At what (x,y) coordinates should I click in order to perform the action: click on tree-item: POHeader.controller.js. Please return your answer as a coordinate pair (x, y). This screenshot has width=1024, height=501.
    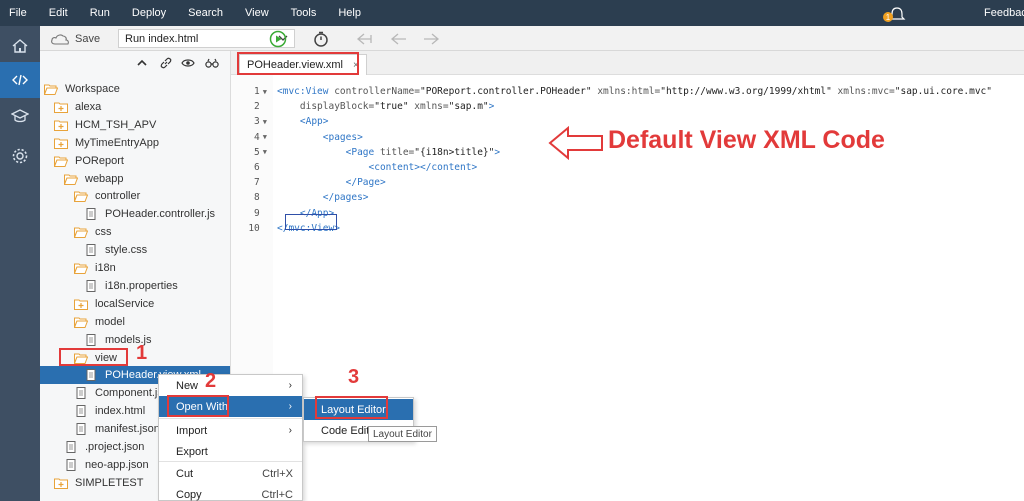
    Looking at the image, I should click on (149, 214).